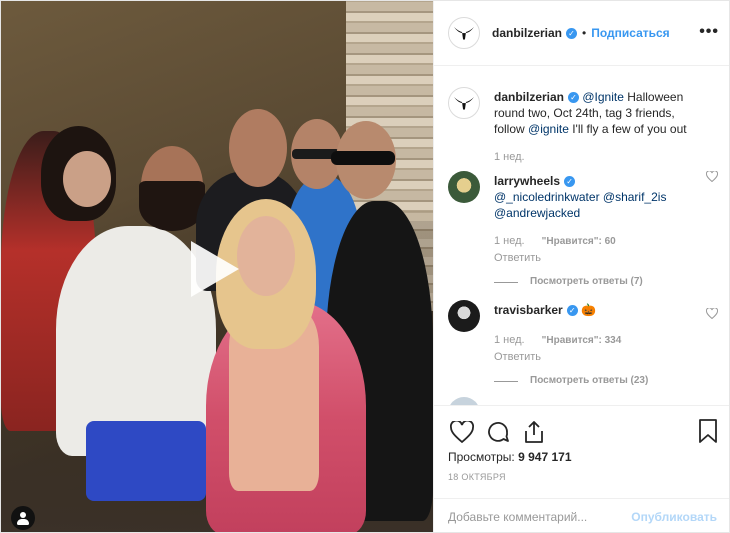 This screenshot has width=730, height=533. What do you see at coordinates (589, 380) in the screenshot?
I see `view-replies-label: Посмотреть ответы (23)` at bounding box center [589, 380].